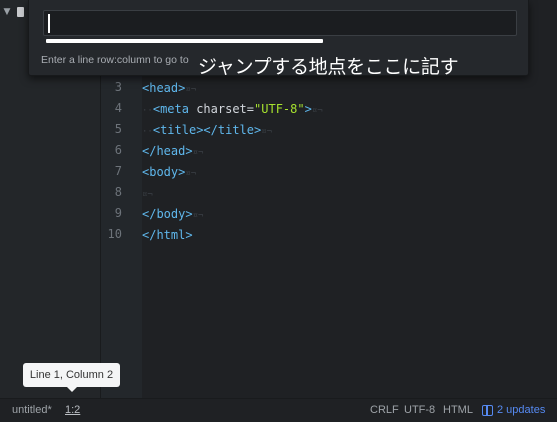 The image size is (557, 422). Describe the element at coordinates (107, 150) in the screenshot. I see `line-number: 6` at that location.